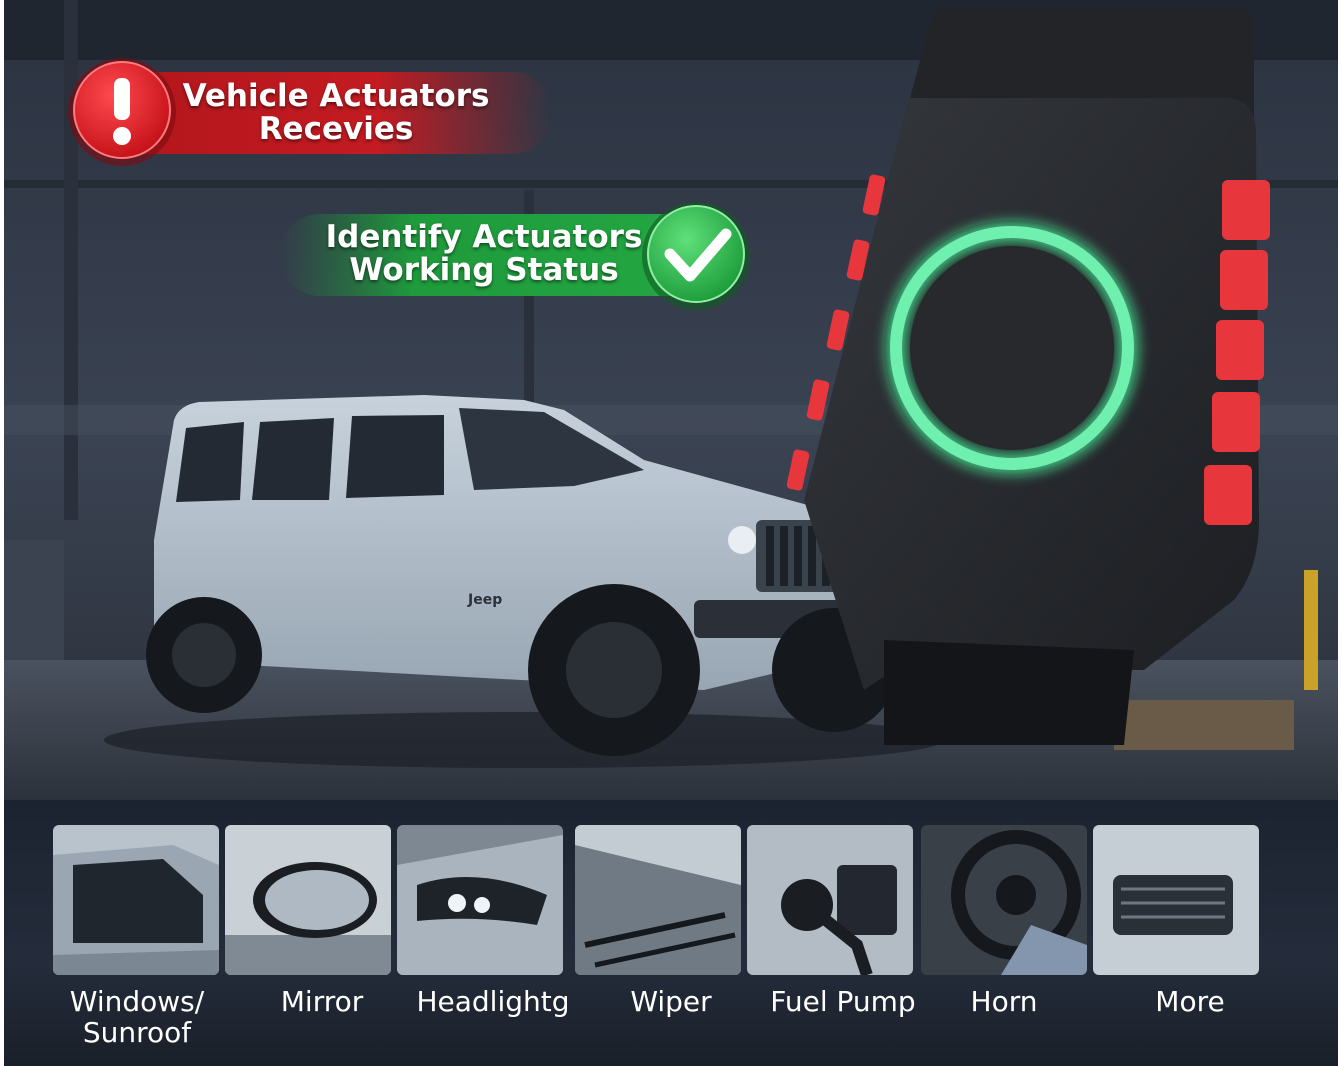 The width and height of the screenshot is (1342, 1066). I want to click on wiper-photo, so click(658, 900).